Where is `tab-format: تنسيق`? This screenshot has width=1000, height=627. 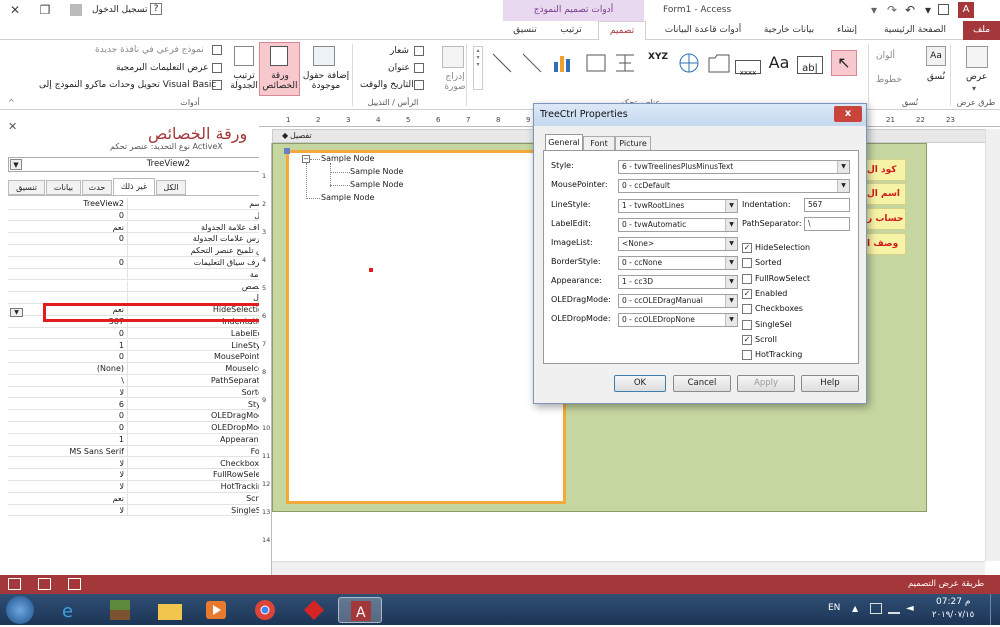
tab-format: تنسيق is located at coordinates (525, 30).